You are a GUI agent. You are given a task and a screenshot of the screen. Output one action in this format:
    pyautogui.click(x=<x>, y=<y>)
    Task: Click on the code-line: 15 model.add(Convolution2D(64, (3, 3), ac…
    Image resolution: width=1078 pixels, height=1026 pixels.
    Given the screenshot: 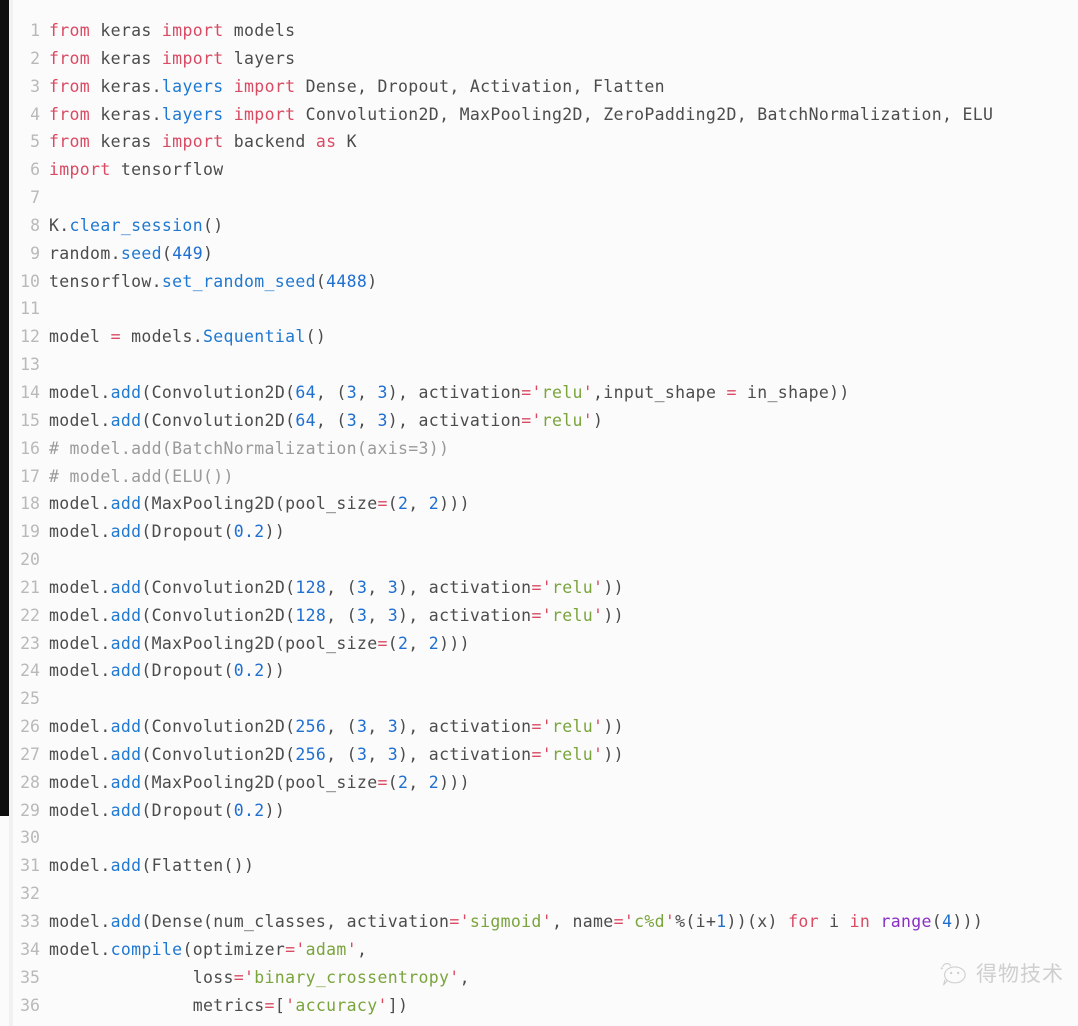 What is the action you would take?
    pyautogui.click(x=496, y=421)
    